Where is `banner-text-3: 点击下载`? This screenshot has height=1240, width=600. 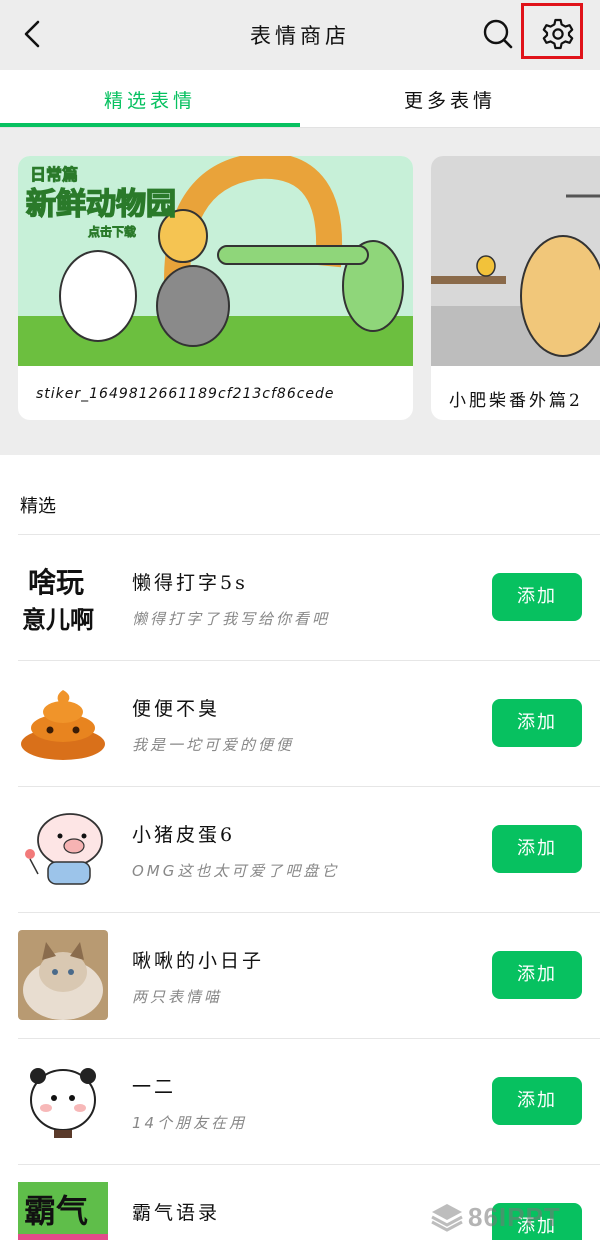 banner-text-3: 点击下载 is located at coordinates (112, 231).